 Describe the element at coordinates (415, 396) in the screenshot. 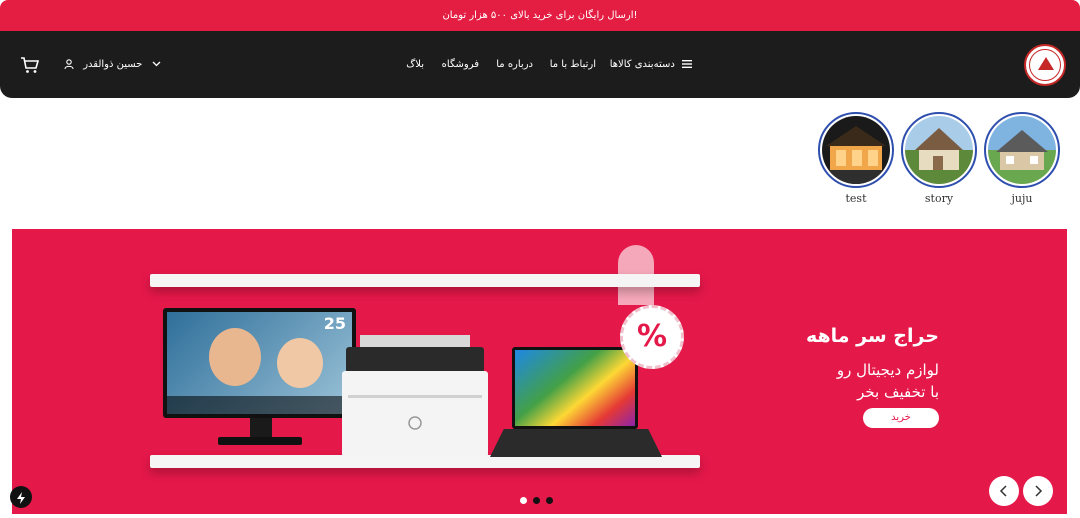

I see `printer-product` at that location.